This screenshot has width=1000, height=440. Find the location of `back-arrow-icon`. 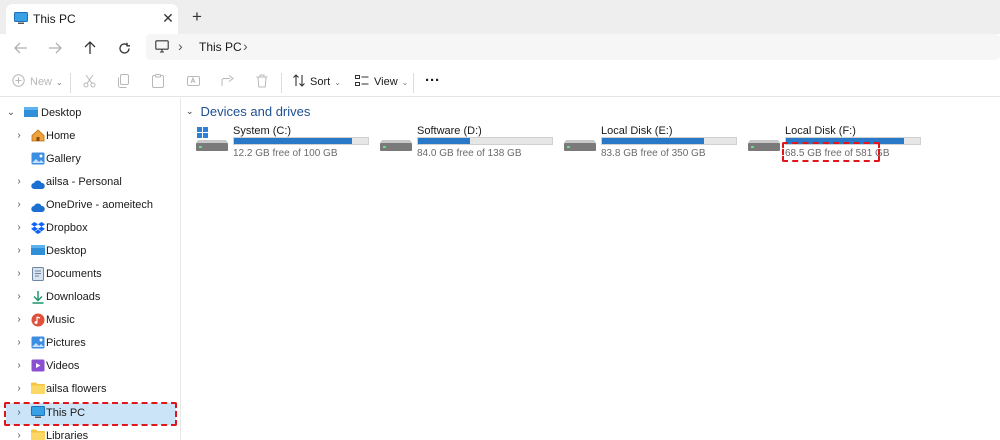

back-arrow-icon is located at coordinates (21, 48).